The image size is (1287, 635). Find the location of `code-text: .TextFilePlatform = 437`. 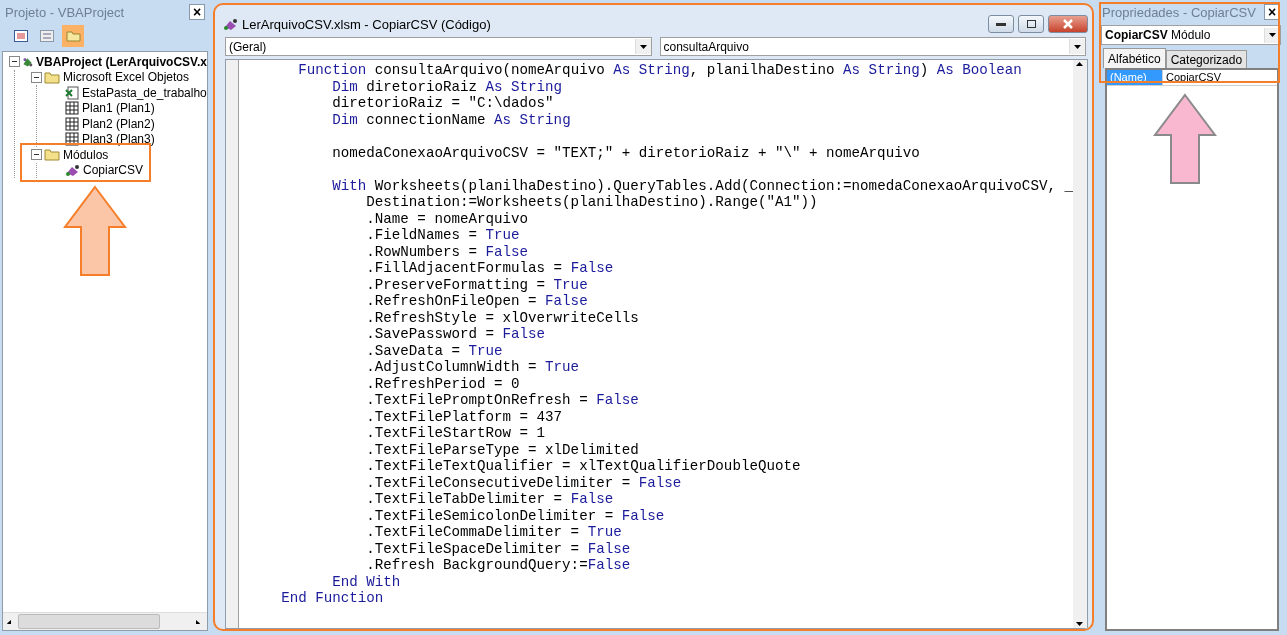

code-text: .TextFilePlatform = 437 is located at coordinates (464, 416).